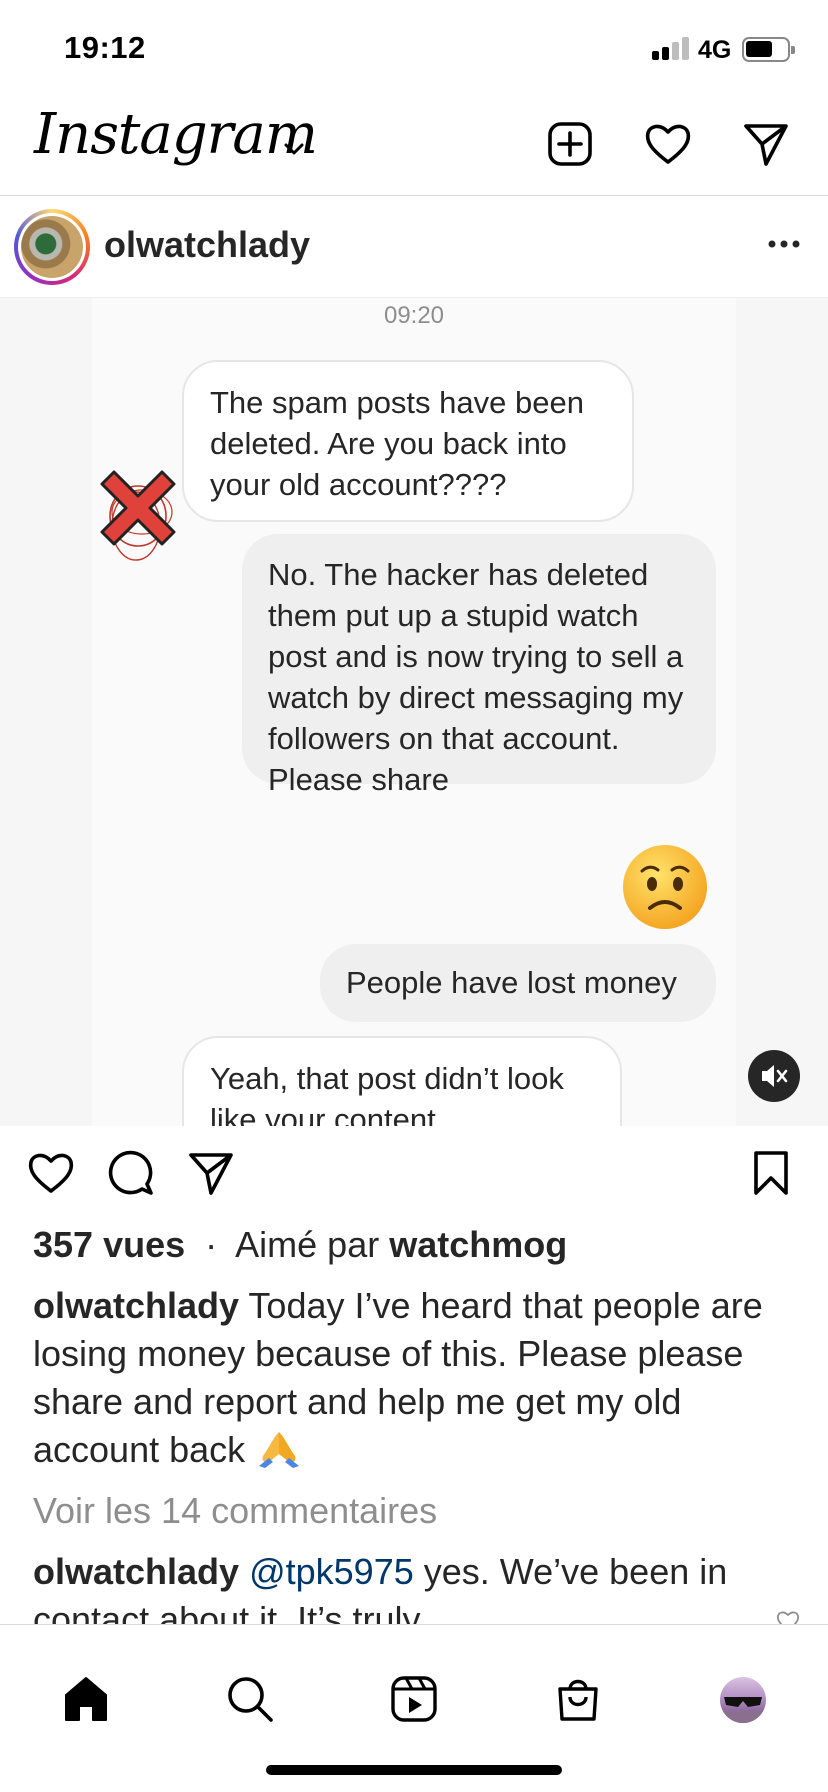  Describe the element at coordinates (715, 50) in the screenshot. I see `network-type: 4G` at that location.